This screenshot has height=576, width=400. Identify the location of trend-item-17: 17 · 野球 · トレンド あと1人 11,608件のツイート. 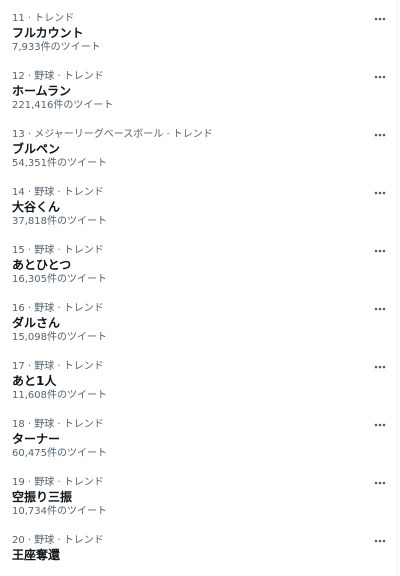
(198, 384).